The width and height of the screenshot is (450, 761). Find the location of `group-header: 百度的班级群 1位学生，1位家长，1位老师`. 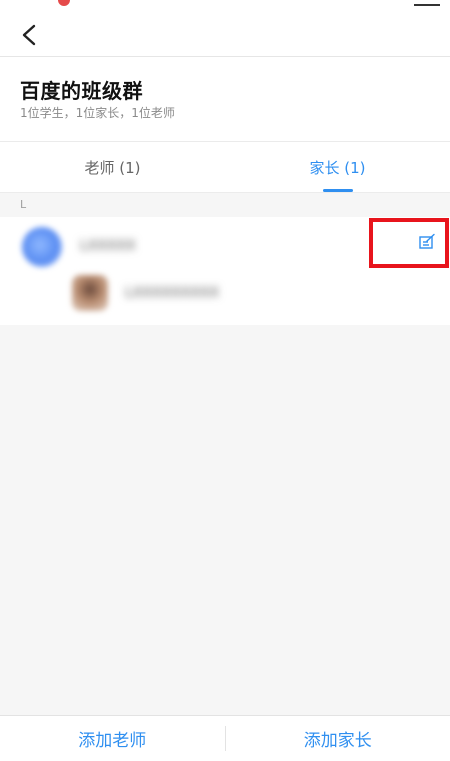

group-header: 百度的班级群 1位学生，1位家长，1位老师 is located at coordinates (225, 99).